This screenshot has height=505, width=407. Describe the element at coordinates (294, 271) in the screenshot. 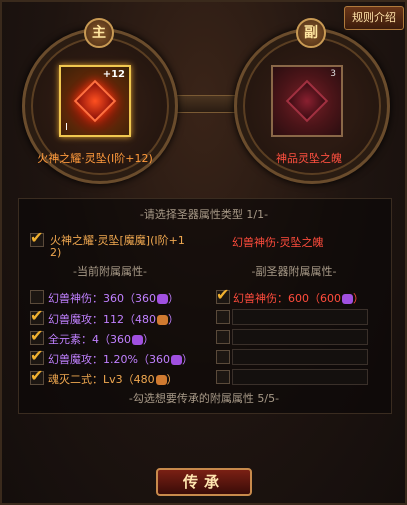

I see `sub-attrs-title: -副圣器附属属性-` at that location.